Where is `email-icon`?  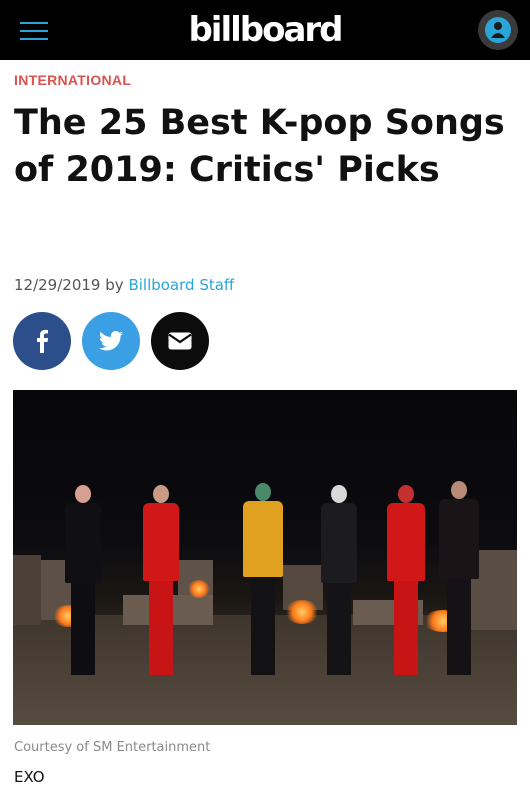
email-icon is located at coordinates (180, 341).